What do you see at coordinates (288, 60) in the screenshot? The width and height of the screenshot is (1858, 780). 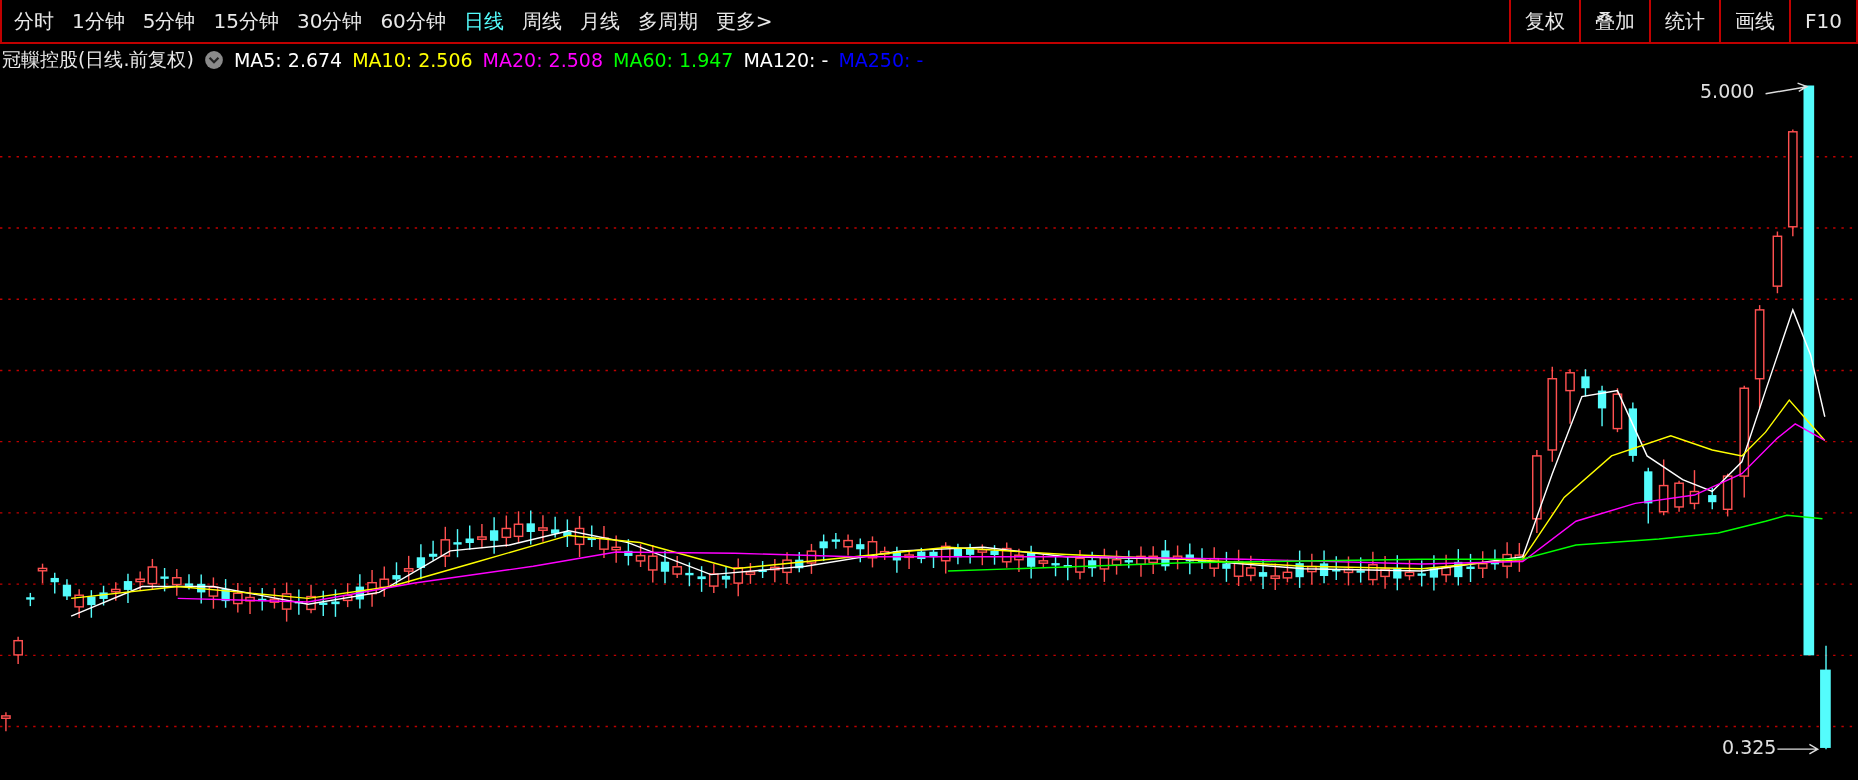 I see `moving-average-value: MA5: 2.674` at bounding box center [288, 60].